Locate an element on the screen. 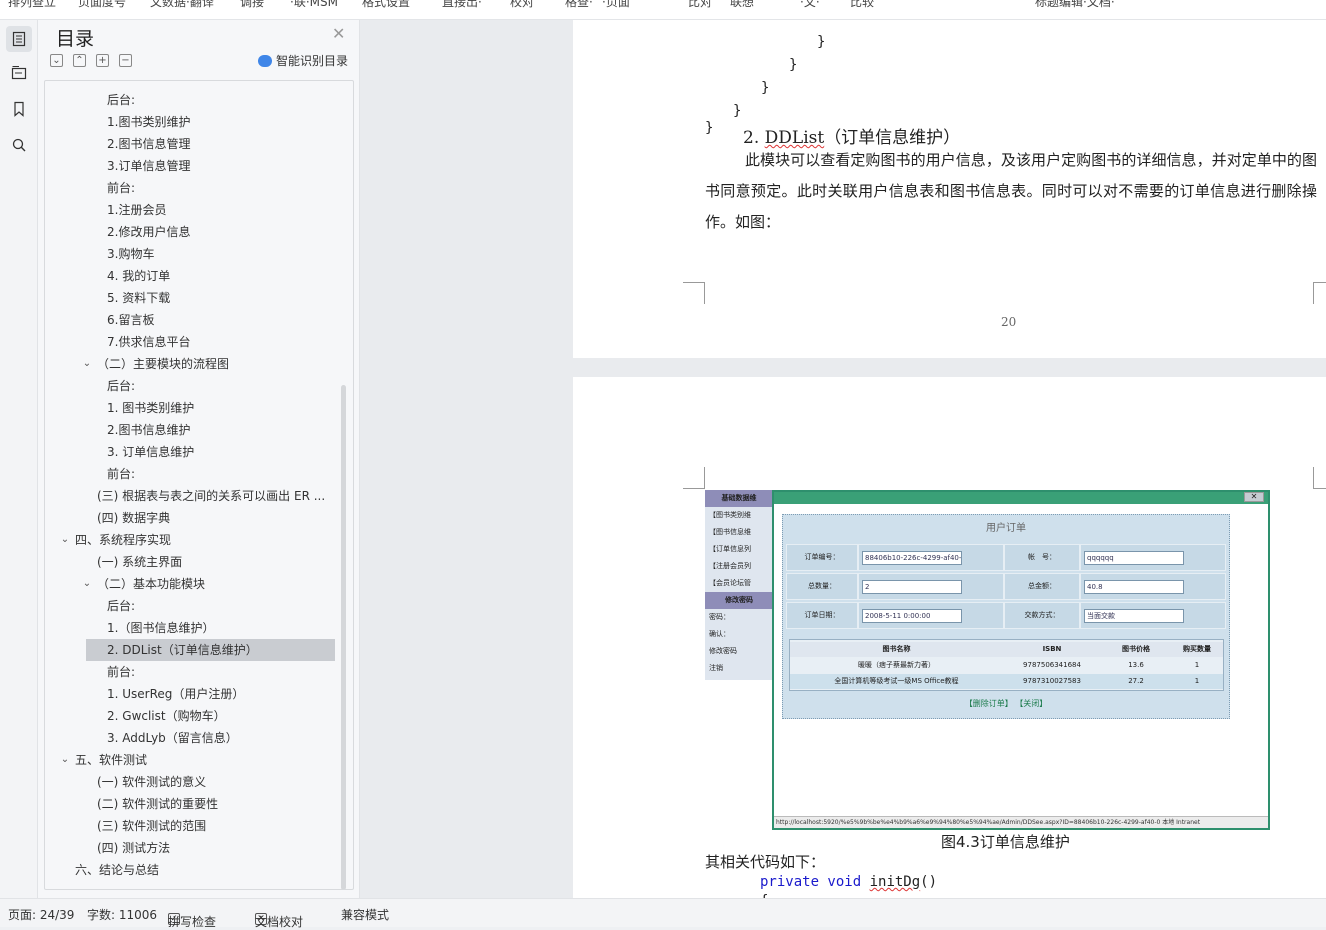 The width and height of the screenshot is (1326, 930). toc-item: 3. 订单信息维护 is located at coordinates (190, 452).